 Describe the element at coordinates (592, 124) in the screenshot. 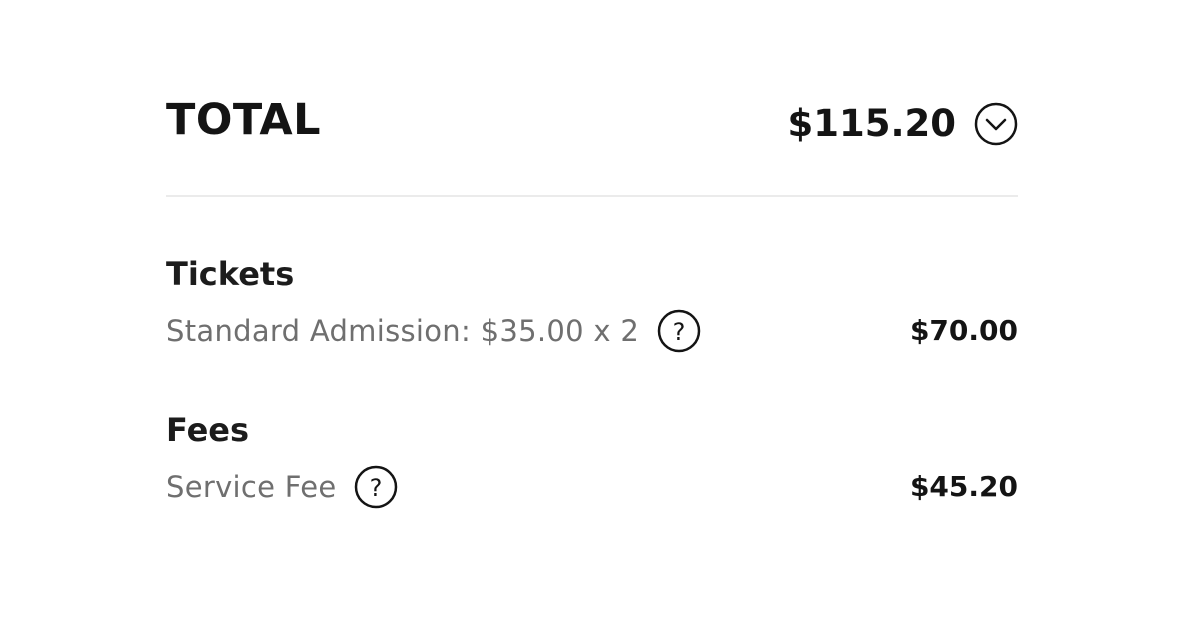

I see `total-row: TOTAL $115.20` at that location.